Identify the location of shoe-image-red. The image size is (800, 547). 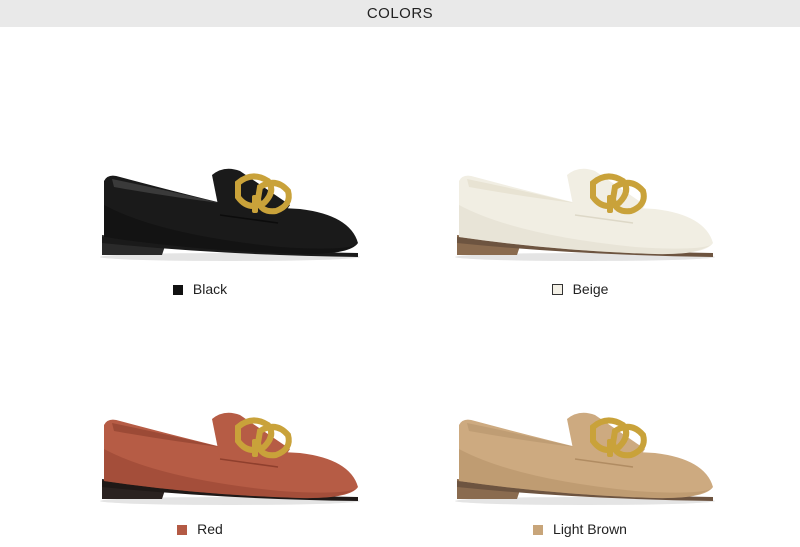
(230, 458).